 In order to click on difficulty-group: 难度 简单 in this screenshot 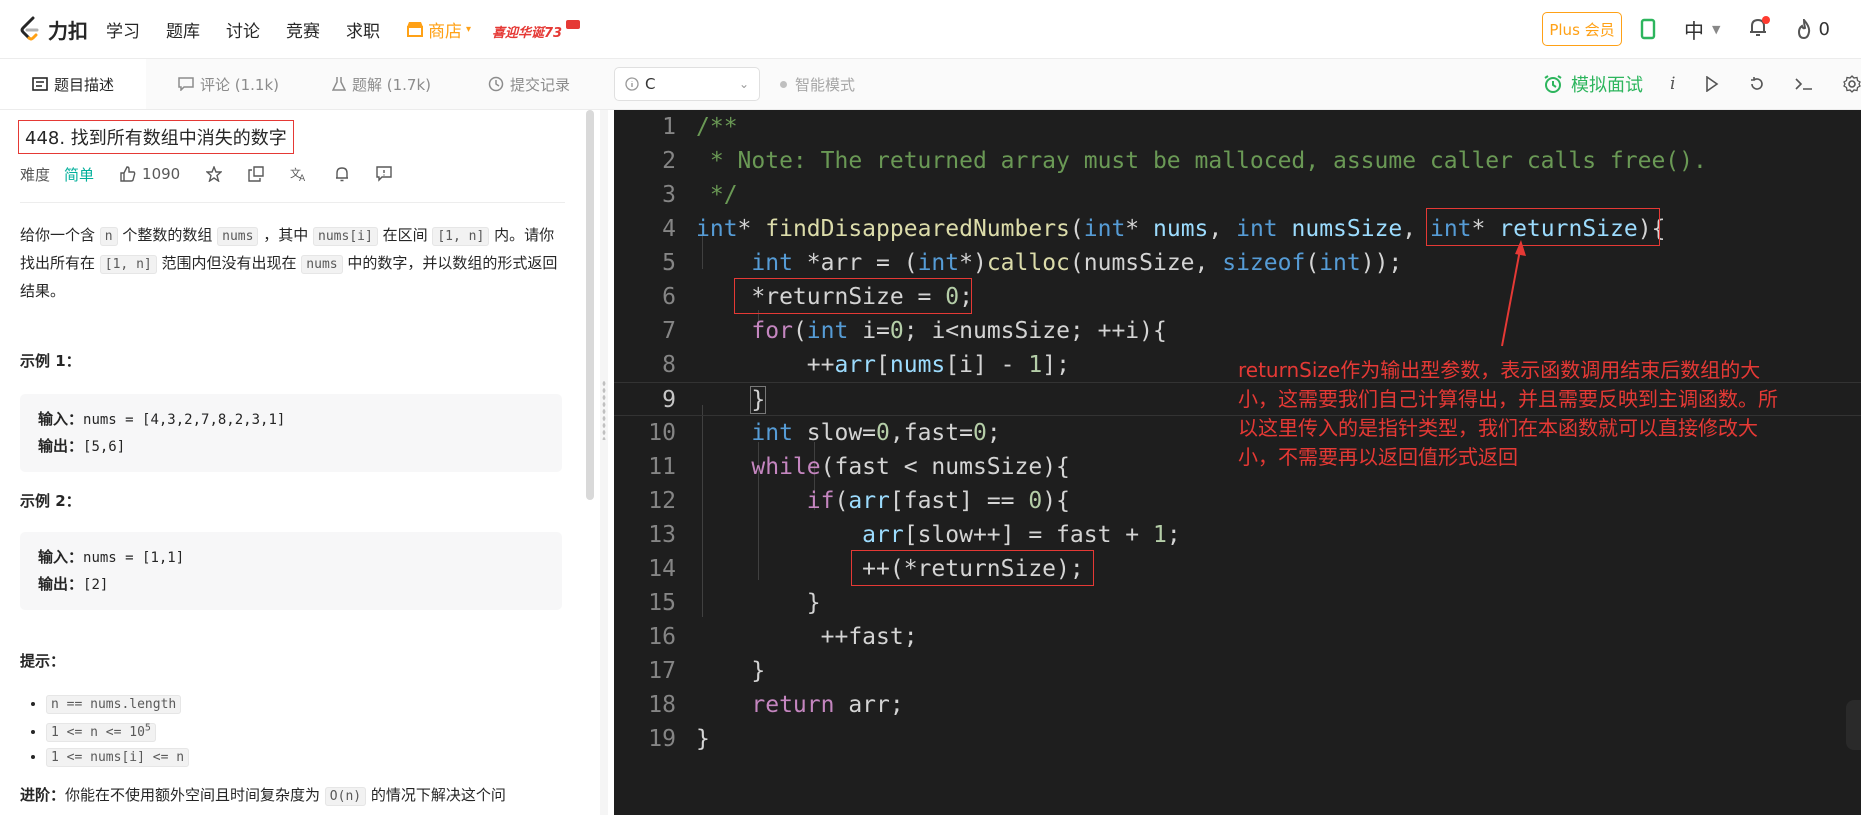, I will do `click(57, 174)`.